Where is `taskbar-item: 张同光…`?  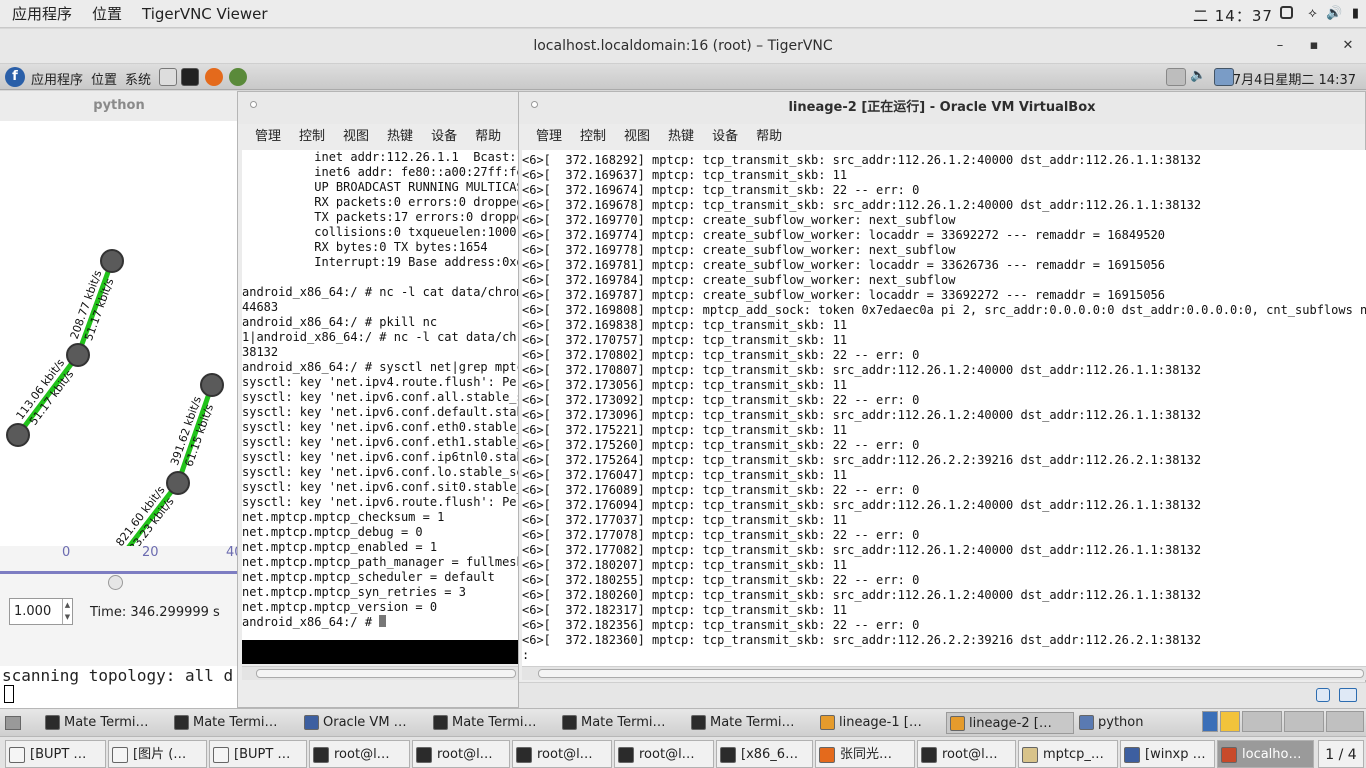 taskbar-item: 张同光… is located at coordinates (865, 754).